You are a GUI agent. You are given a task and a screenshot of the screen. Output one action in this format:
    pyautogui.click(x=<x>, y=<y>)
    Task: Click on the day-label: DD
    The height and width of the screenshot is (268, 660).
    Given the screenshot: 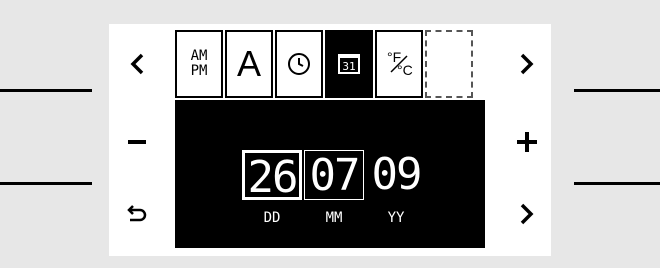 What is the action you would take?
    pyautogui.click(x=272, y=218)
    